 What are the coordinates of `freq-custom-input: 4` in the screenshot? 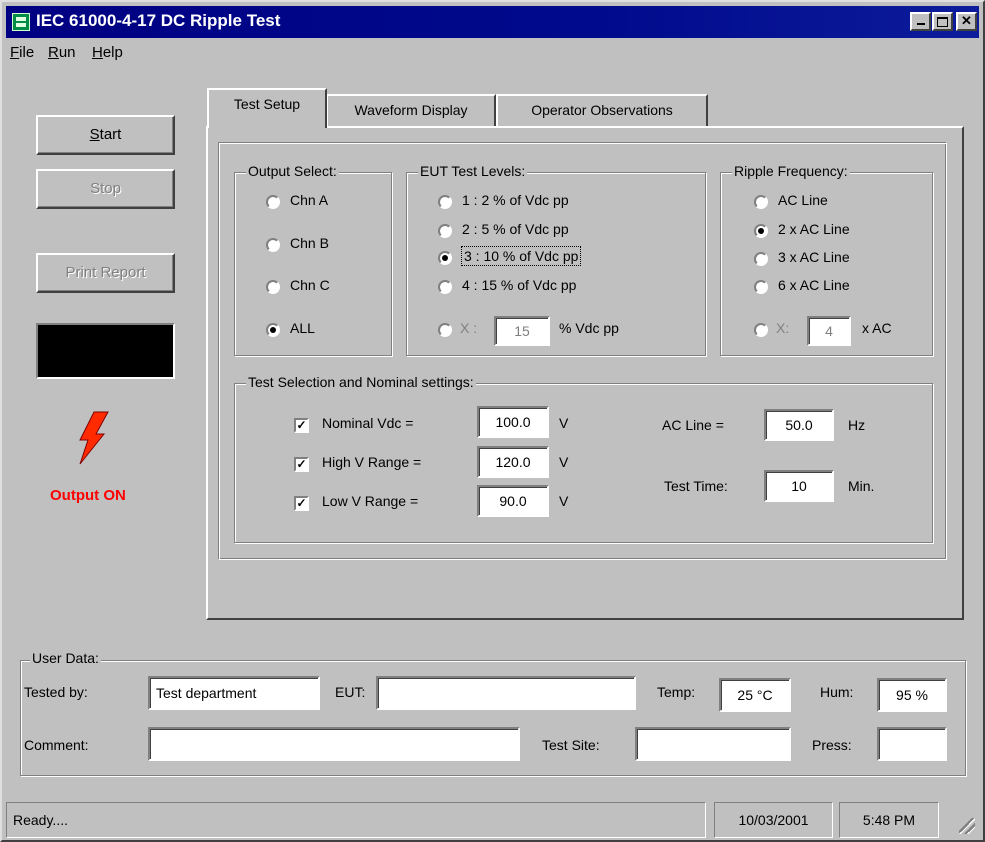 It's located at (829, 331).